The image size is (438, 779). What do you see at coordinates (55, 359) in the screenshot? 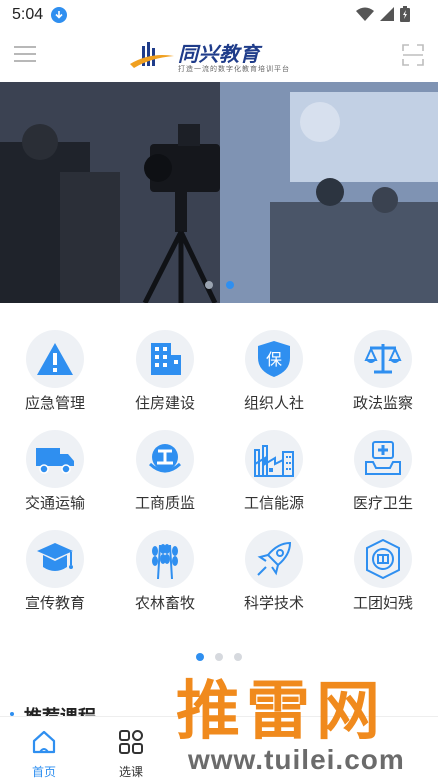
I see `warning-icon` at bounding box center [55, 359].